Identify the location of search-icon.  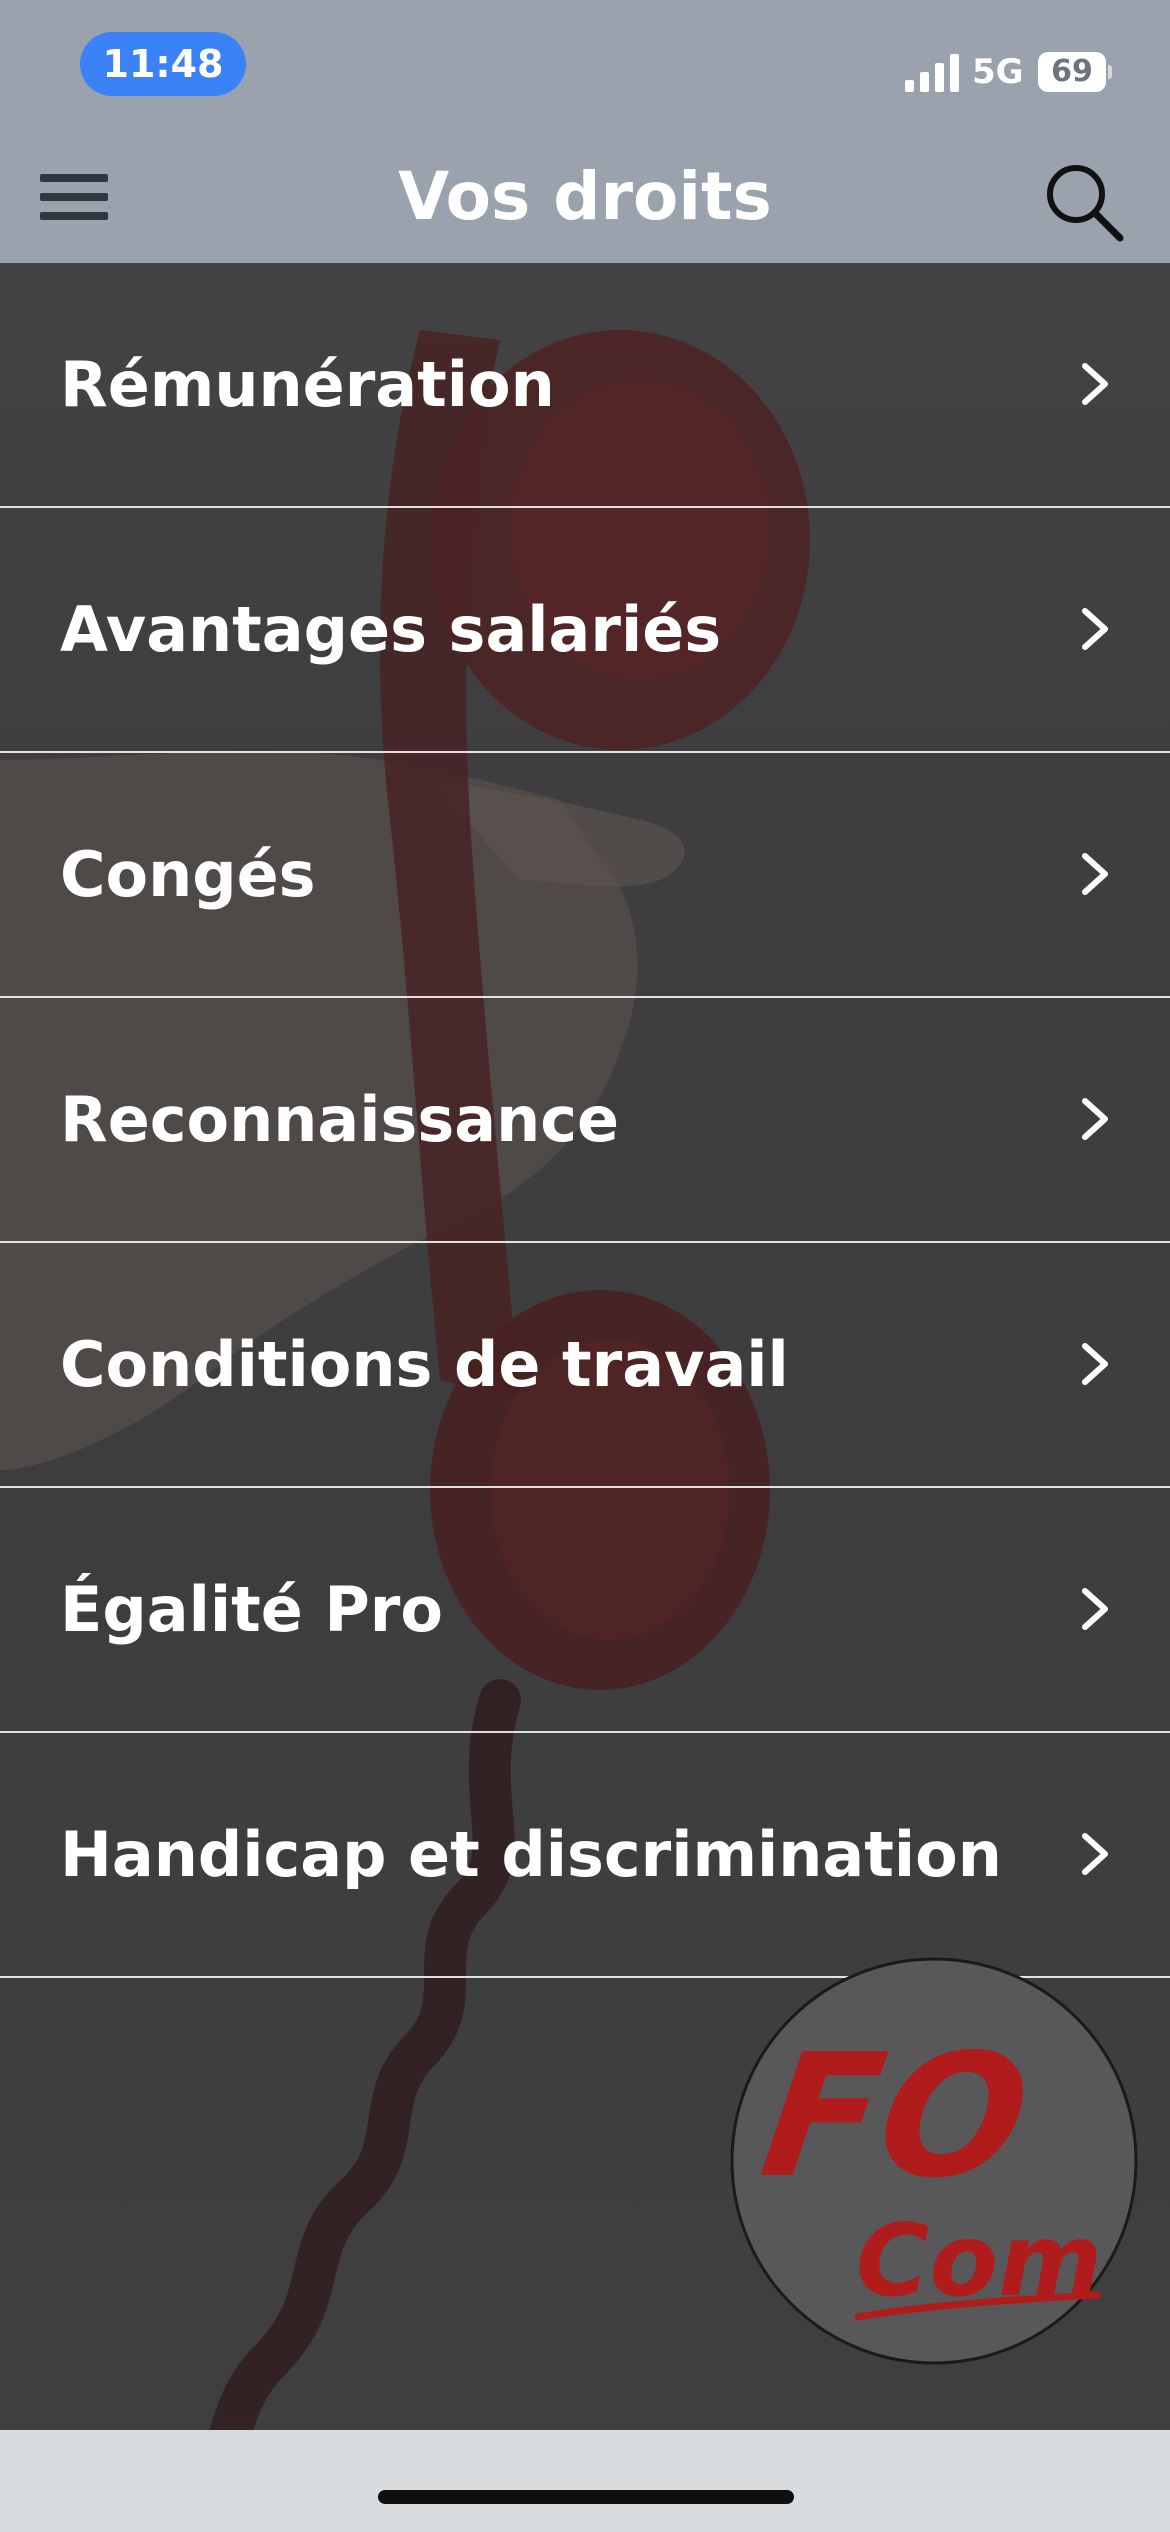
(1085, 203).